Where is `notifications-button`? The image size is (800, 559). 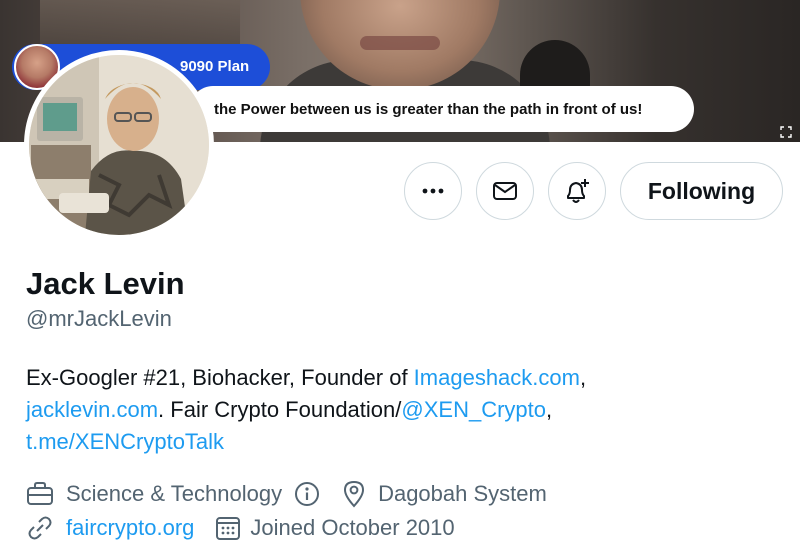 notifications-button is located at coordinates (577, 191).